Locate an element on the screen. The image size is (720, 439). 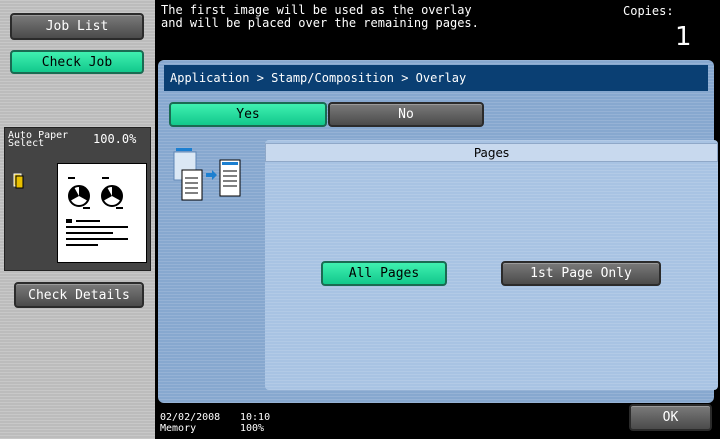
ok-label: OK is located at coordinates (670, 417).